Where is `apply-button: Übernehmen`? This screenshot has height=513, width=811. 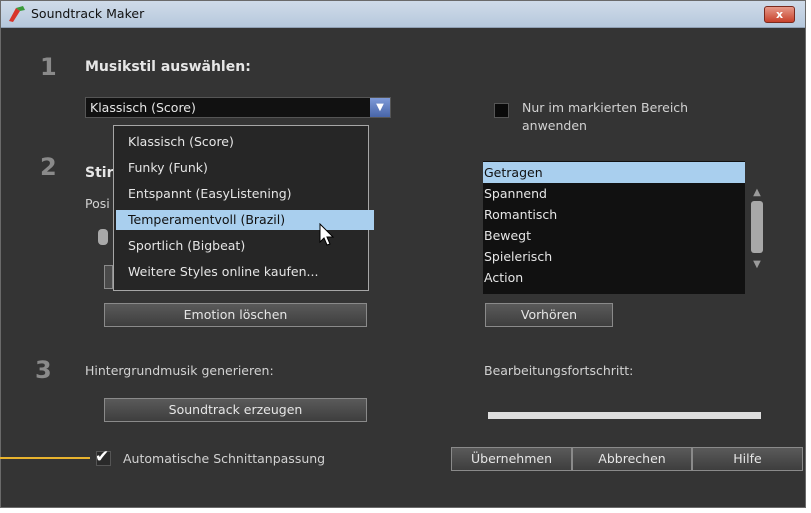 apply-button: Übernehmen is located at coordinates (511, 459).